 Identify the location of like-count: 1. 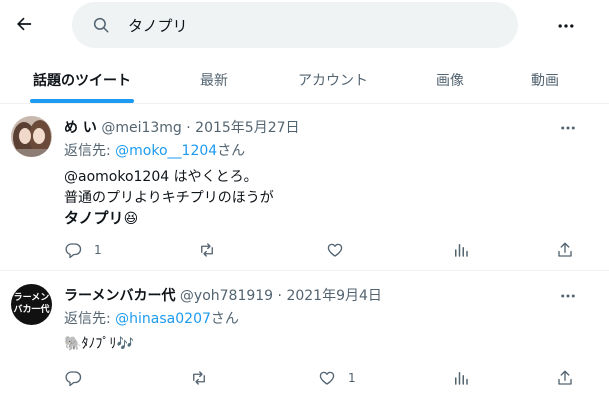
(352, 378).